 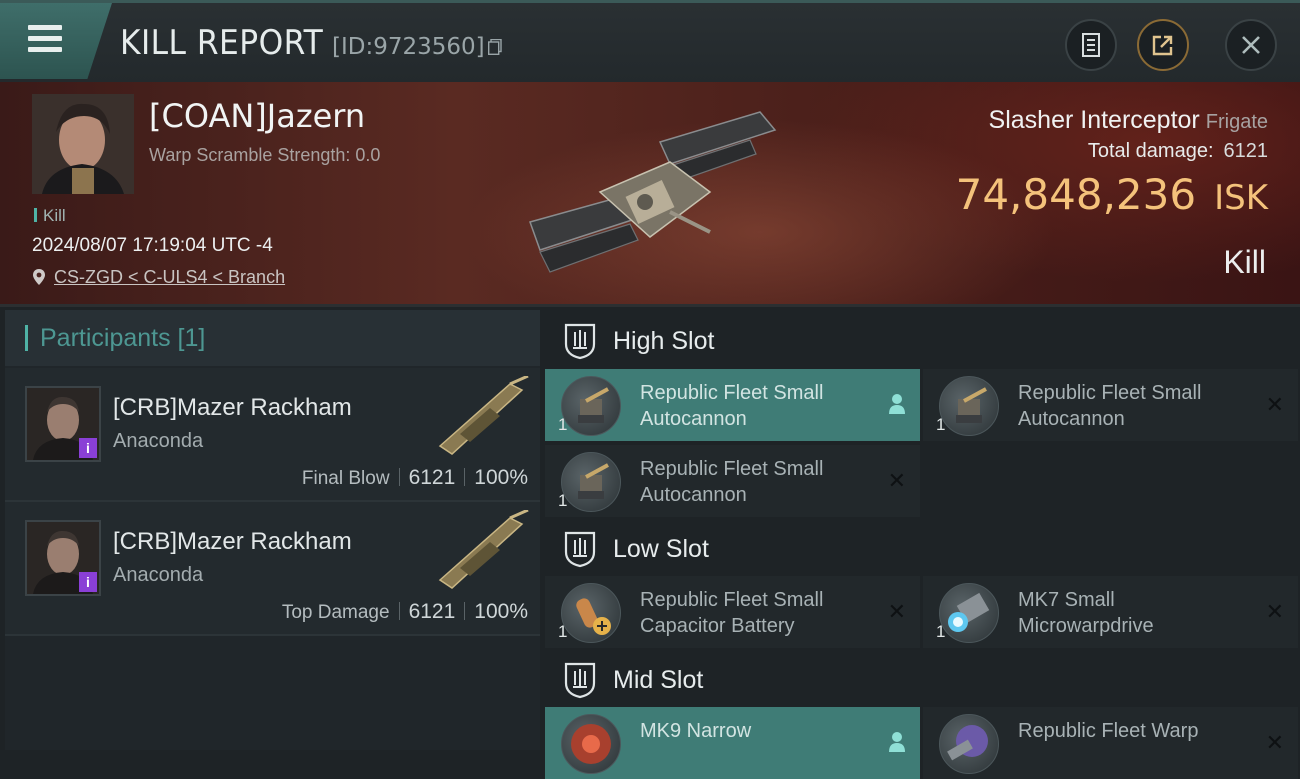 I want to click on module-name: MK7 Small Microwarpdrive, so click(x=1086, y=613).